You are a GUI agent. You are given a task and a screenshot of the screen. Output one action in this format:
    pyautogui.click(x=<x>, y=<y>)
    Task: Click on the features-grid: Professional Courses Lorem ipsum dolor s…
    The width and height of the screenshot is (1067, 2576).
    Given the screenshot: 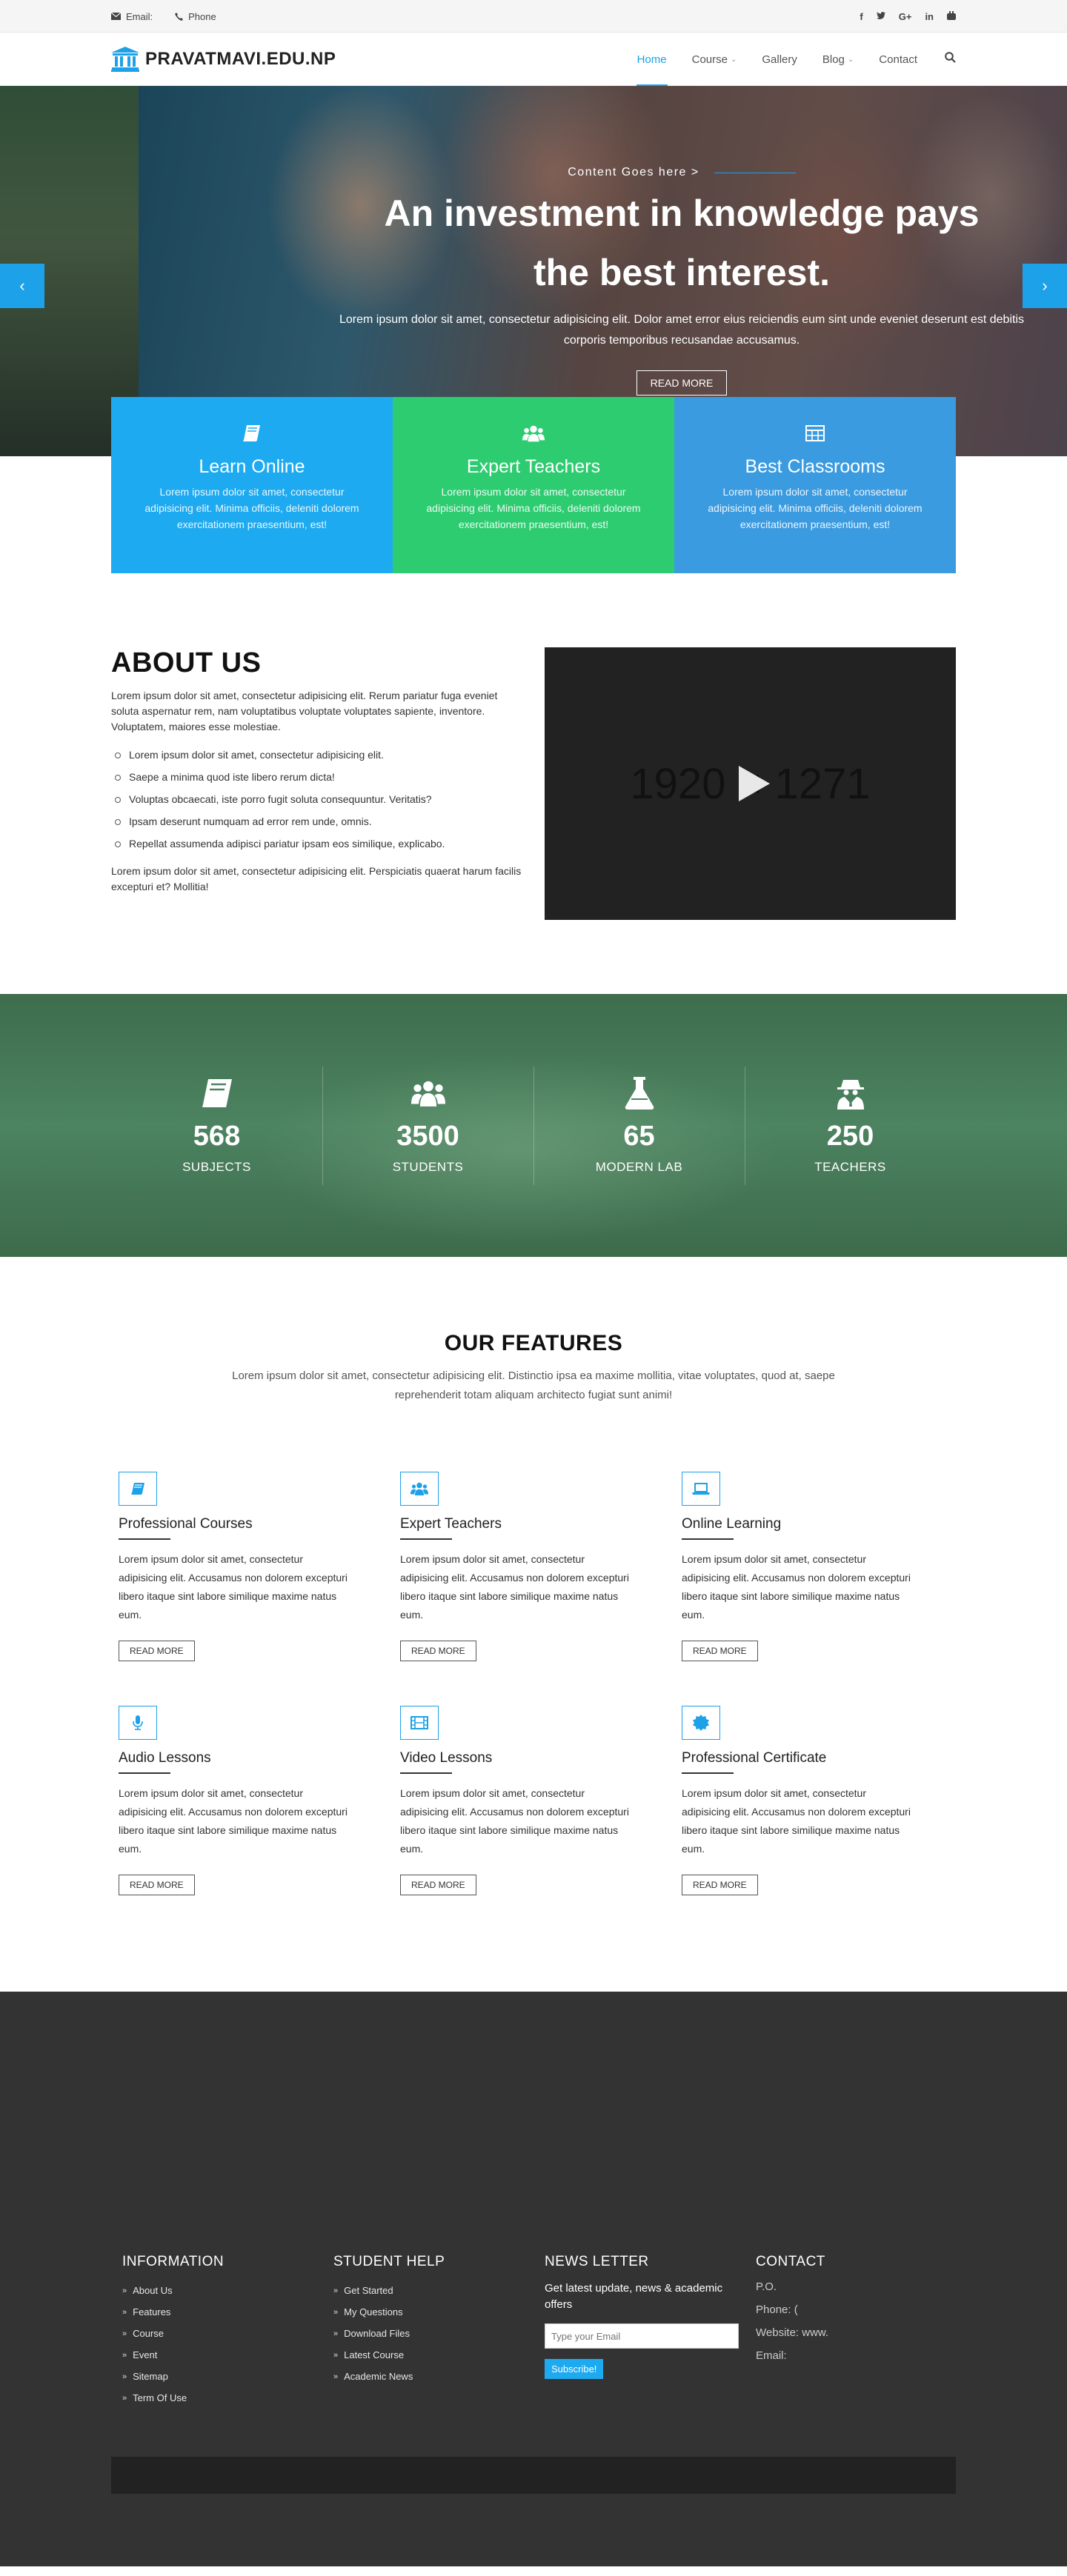 What is the action you would take?
    pyautogui.click(x=533, y=1683)
    